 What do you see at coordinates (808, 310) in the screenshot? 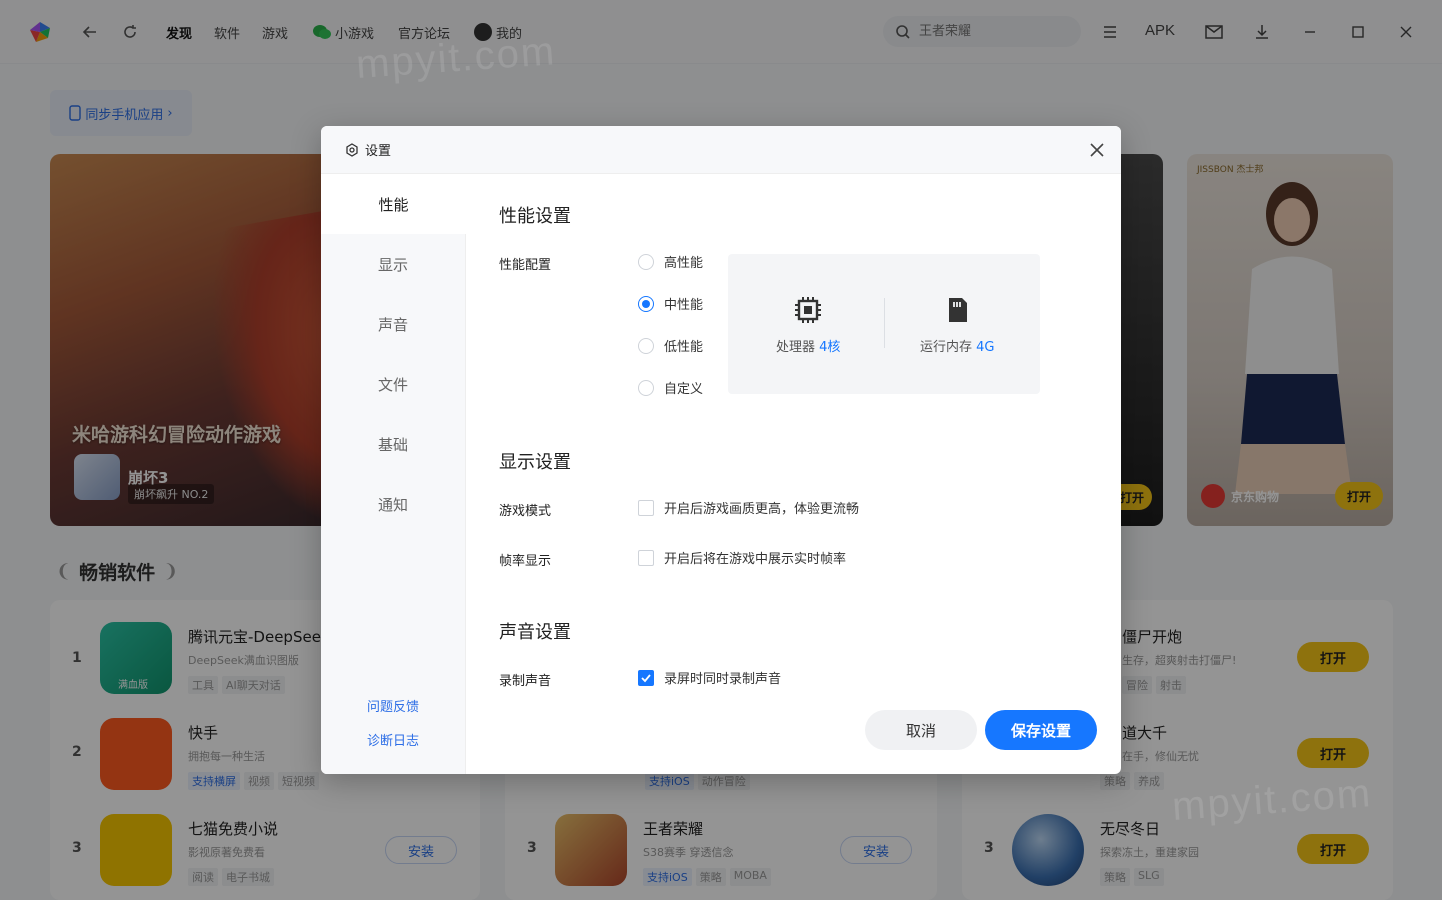
I see `cpu-icon` at bounding box center [808, 310].